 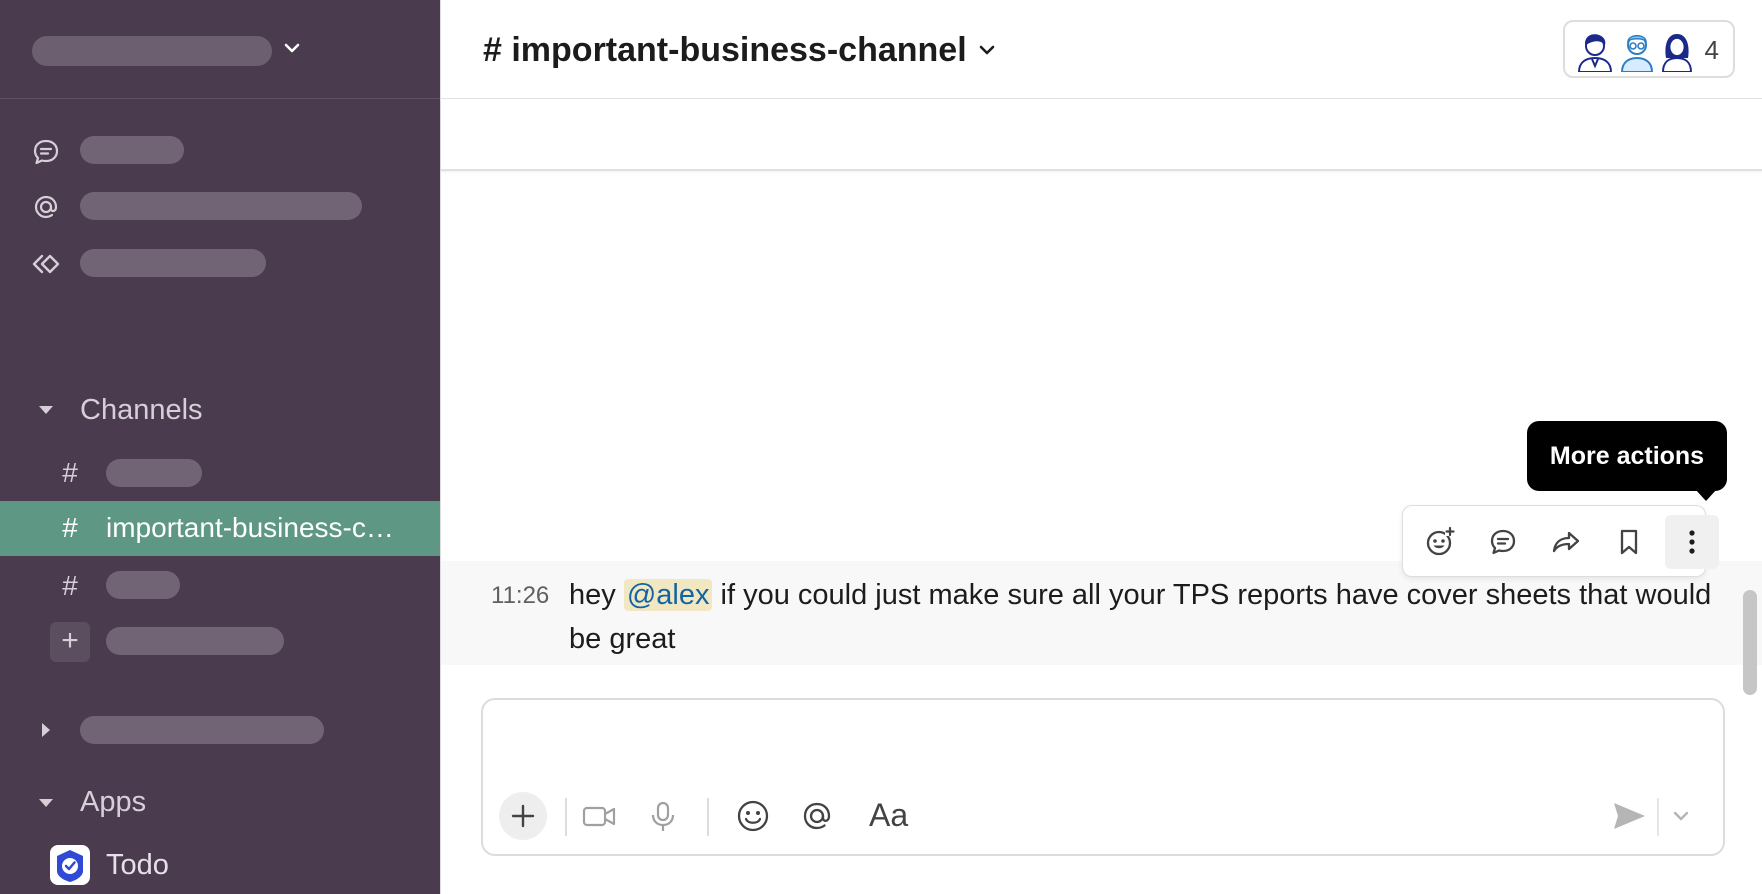 I want to click on user-mention: @alex, so click(x=668, y=595).